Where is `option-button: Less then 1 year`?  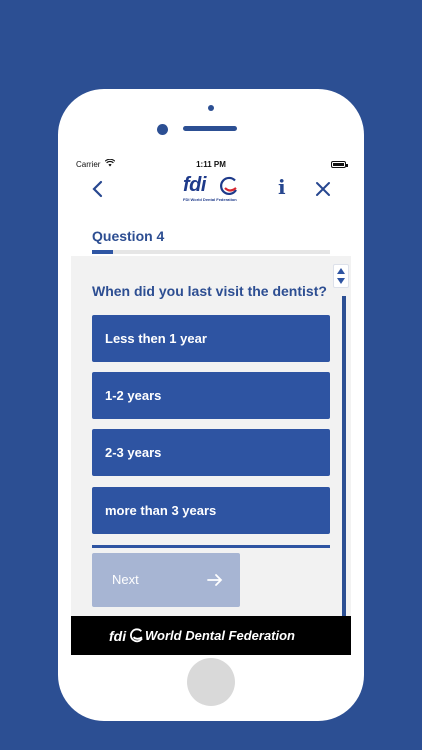 option-button: Less then 1 year is located at coordinates (211, 338).